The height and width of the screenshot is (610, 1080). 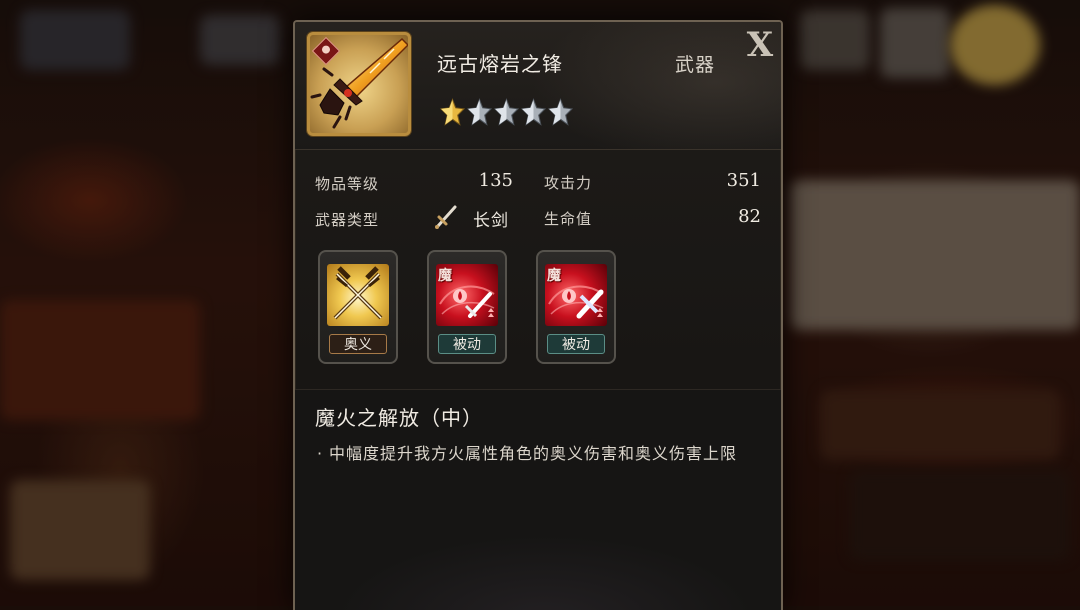 I want to click on skill-title: 魔火之解放（中）, so click(x=399, y=418).